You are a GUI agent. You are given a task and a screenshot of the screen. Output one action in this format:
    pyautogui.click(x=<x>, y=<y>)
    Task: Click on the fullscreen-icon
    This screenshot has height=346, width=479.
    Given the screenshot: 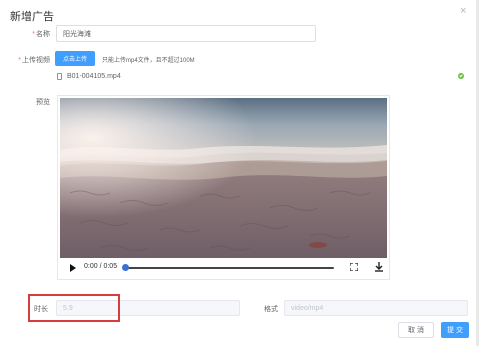 What is the action you would take?
    pyautogui.click(x=354, y=267)
    